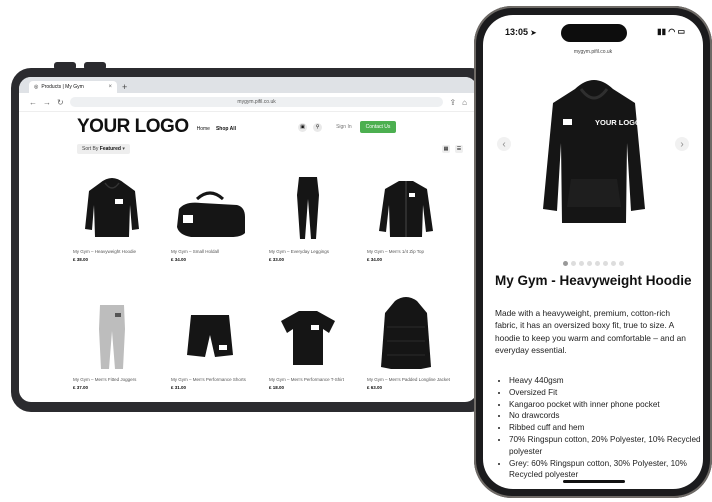 The width and height of the screenshot is (712, 502). What do you see at coordinates (606, 393) in the screenshot?
I see `feature-item: Oversized Fit` at bounding box center [606, 393].